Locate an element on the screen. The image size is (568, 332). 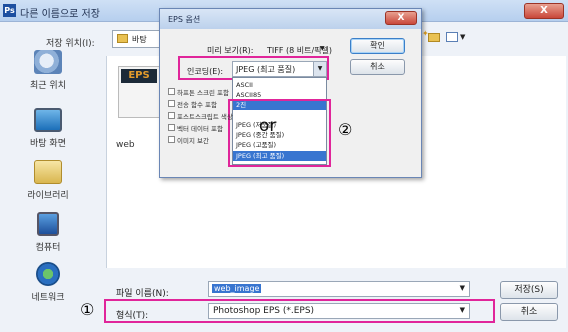
jpeg-options-highlight-box is located at coordinates (279, 133).